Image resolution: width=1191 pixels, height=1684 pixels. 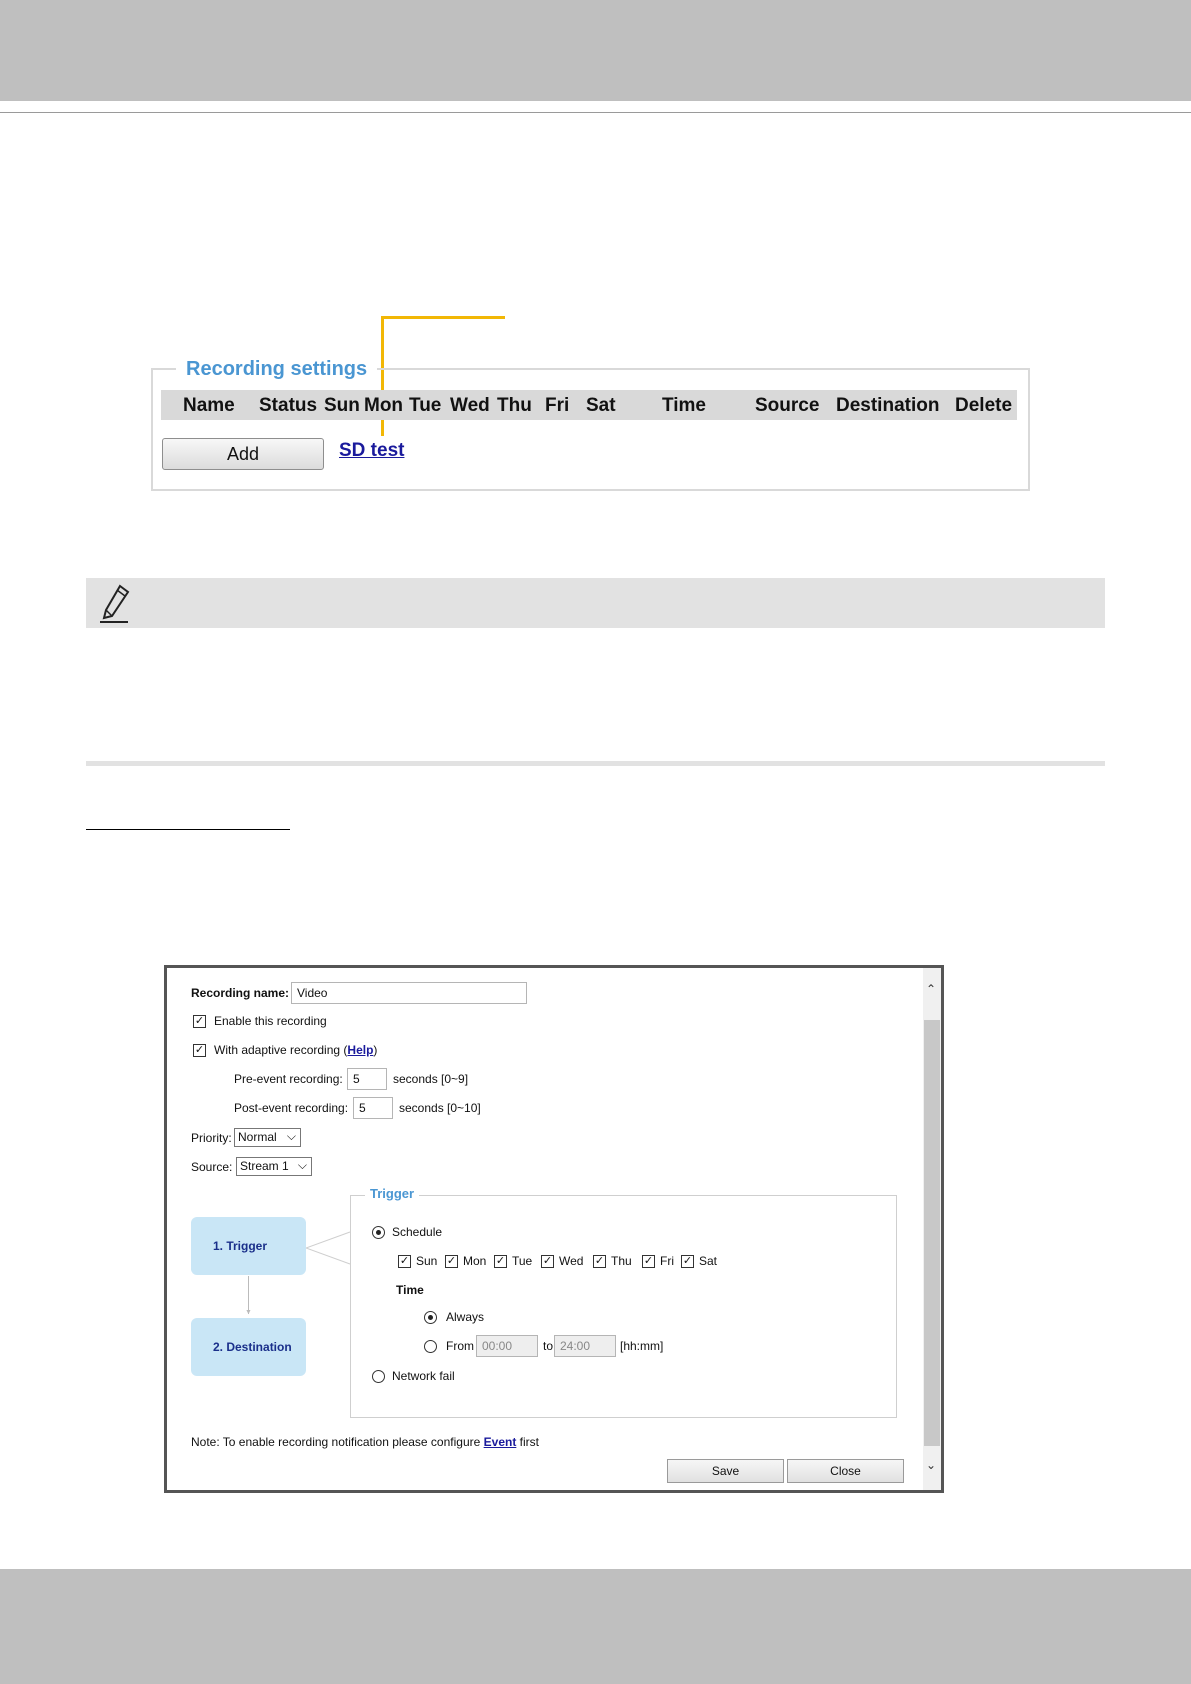 I want to click on pre-event-unit: seconds [0~9], so click(x=431, y=1079).